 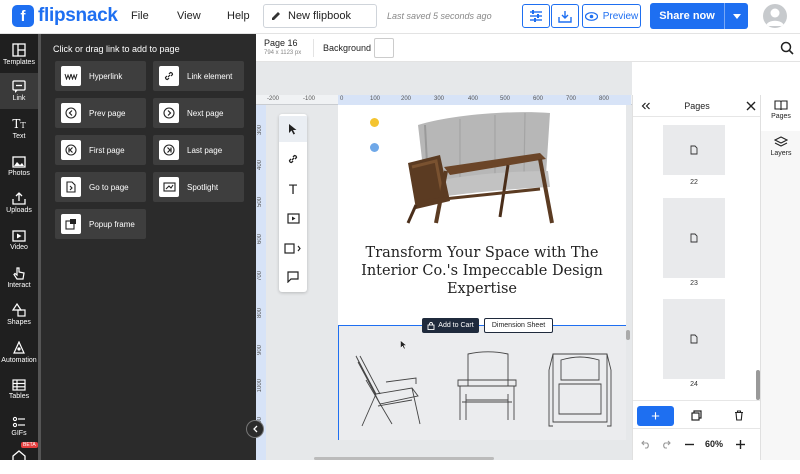 I want to click on settings-button, so click(x=536, y=16).